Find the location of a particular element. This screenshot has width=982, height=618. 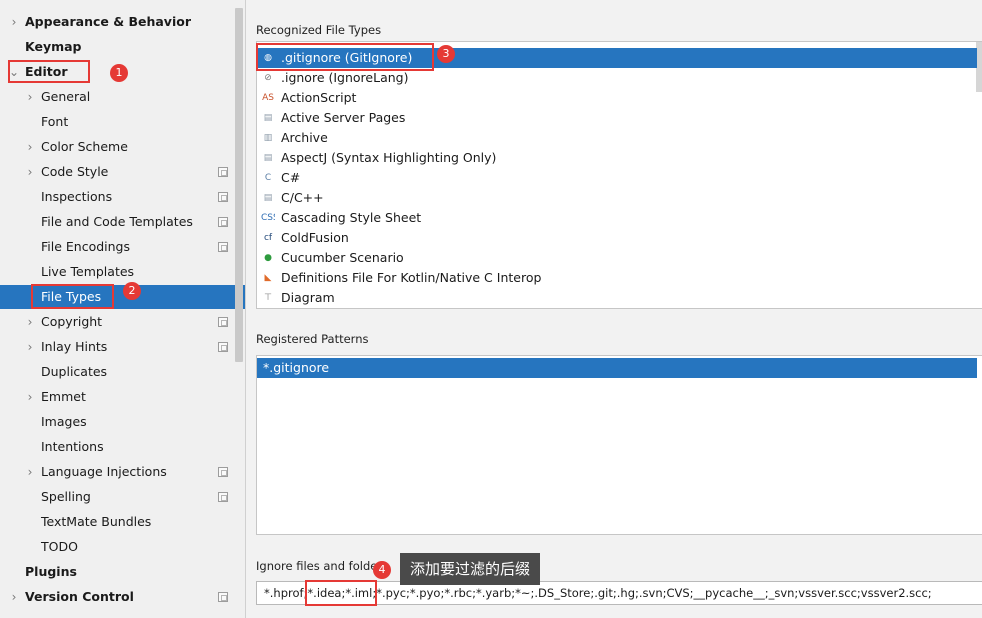

step-badge-1: 1 is located at coordinates (119, 73).